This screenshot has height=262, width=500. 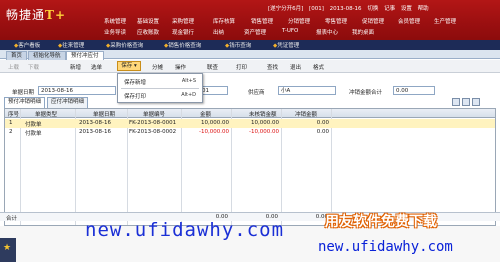 I want to click on menu-basic: 基础设置, so click(x=148, y=21).